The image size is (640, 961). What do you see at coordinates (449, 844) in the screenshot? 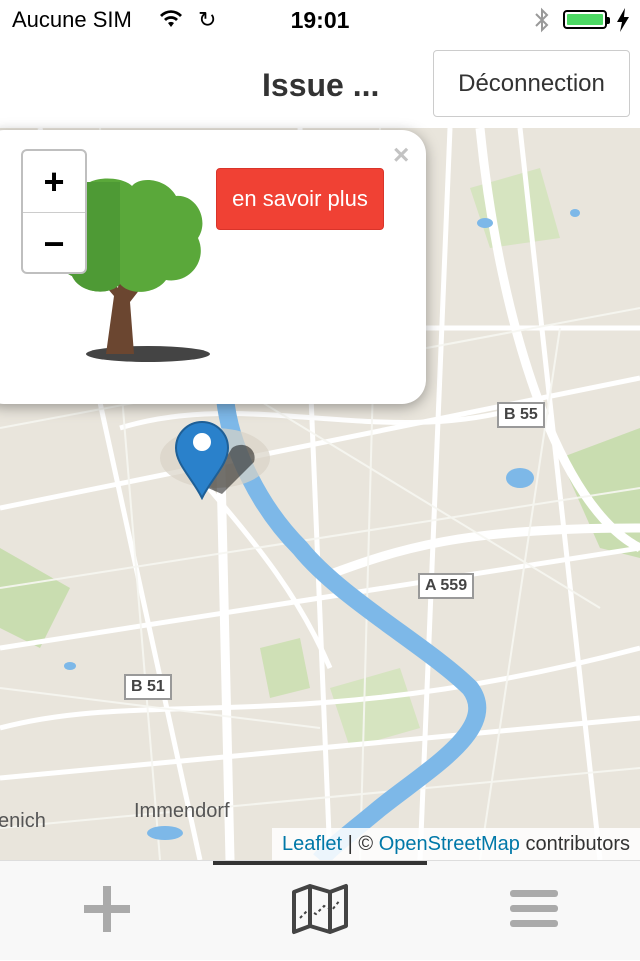
I see `osm-link: OpenStreetMap` at bounding box center [449, 844].